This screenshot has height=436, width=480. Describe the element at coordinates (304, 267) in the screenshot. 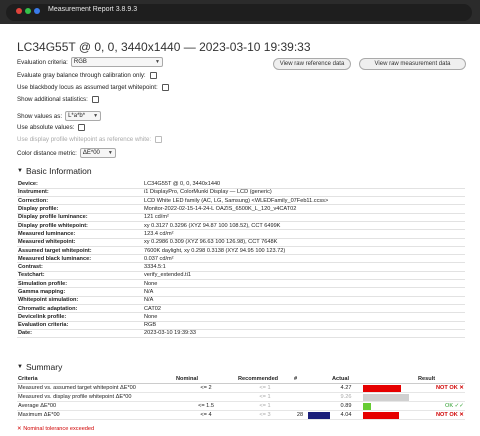

I see `info-value: 3334.5:1` at that location.